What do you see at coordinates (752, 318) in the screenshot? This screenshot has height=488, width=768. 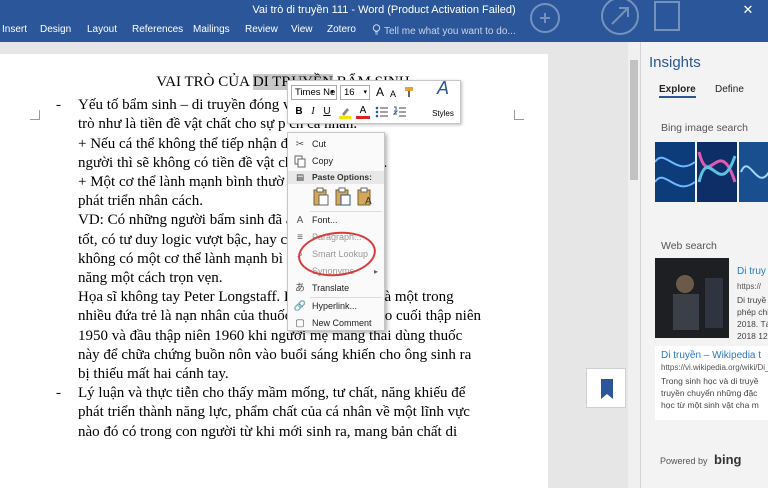 I see `result-1-snippet: Di truyề phép chi 2018. Tá 2018 12` at bounding box center [752, 318].